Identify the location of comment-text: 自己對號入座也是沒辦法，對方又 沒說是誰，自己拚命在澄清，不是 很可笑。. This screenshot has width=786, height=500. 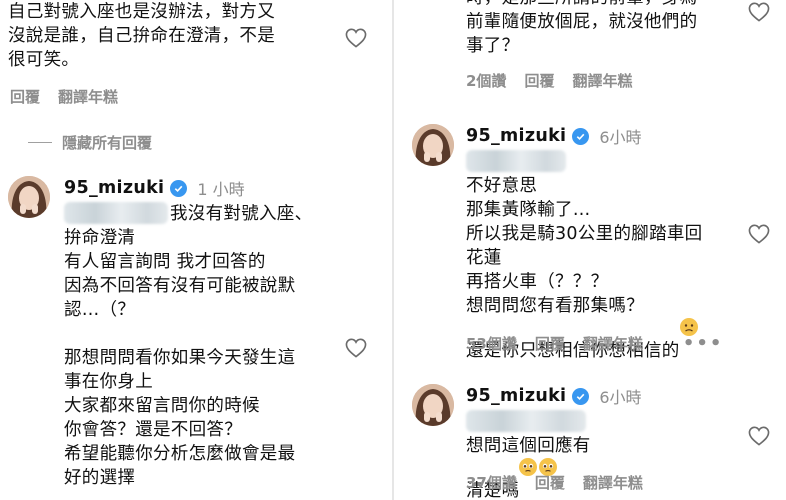
(141, 36).